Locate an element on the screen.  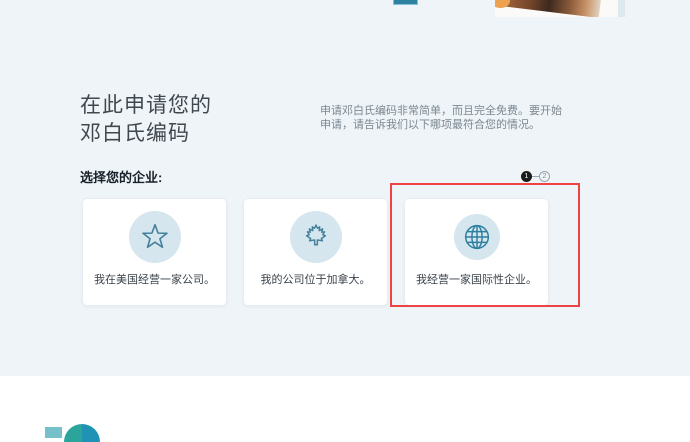
step-connector is located at coordinates (535, 176).